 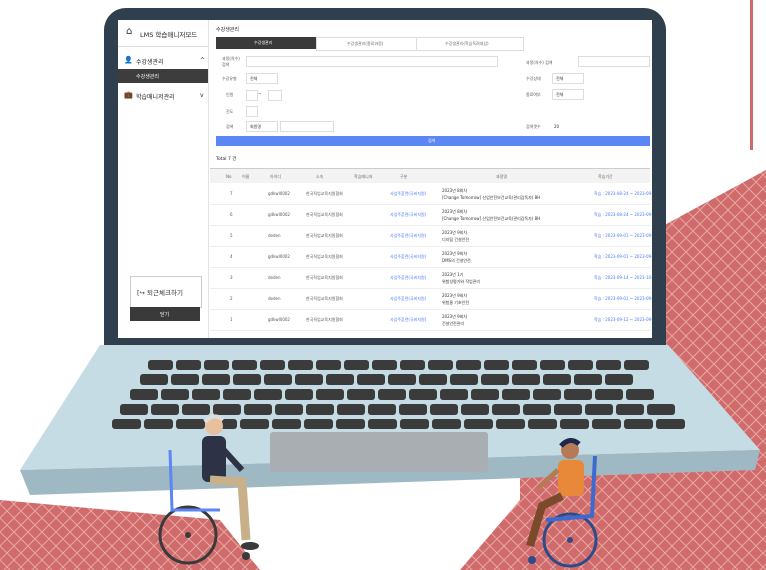 I want to click on progress-input, so click(x=252, y=111).